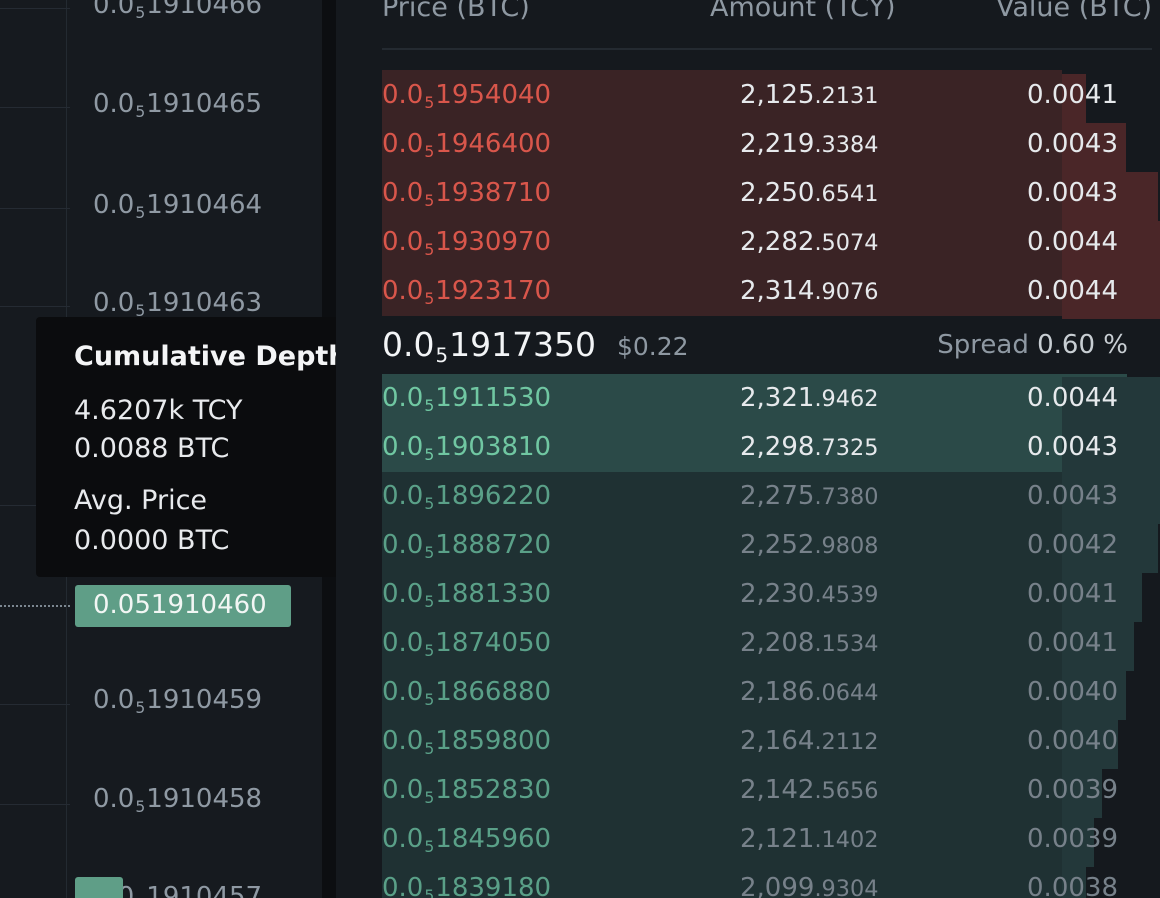 The height and width of the screenshot is (898, 1160). I want to click on bid-row: 0.051881330 2,230.4539 0.0041, so click(771, 595).